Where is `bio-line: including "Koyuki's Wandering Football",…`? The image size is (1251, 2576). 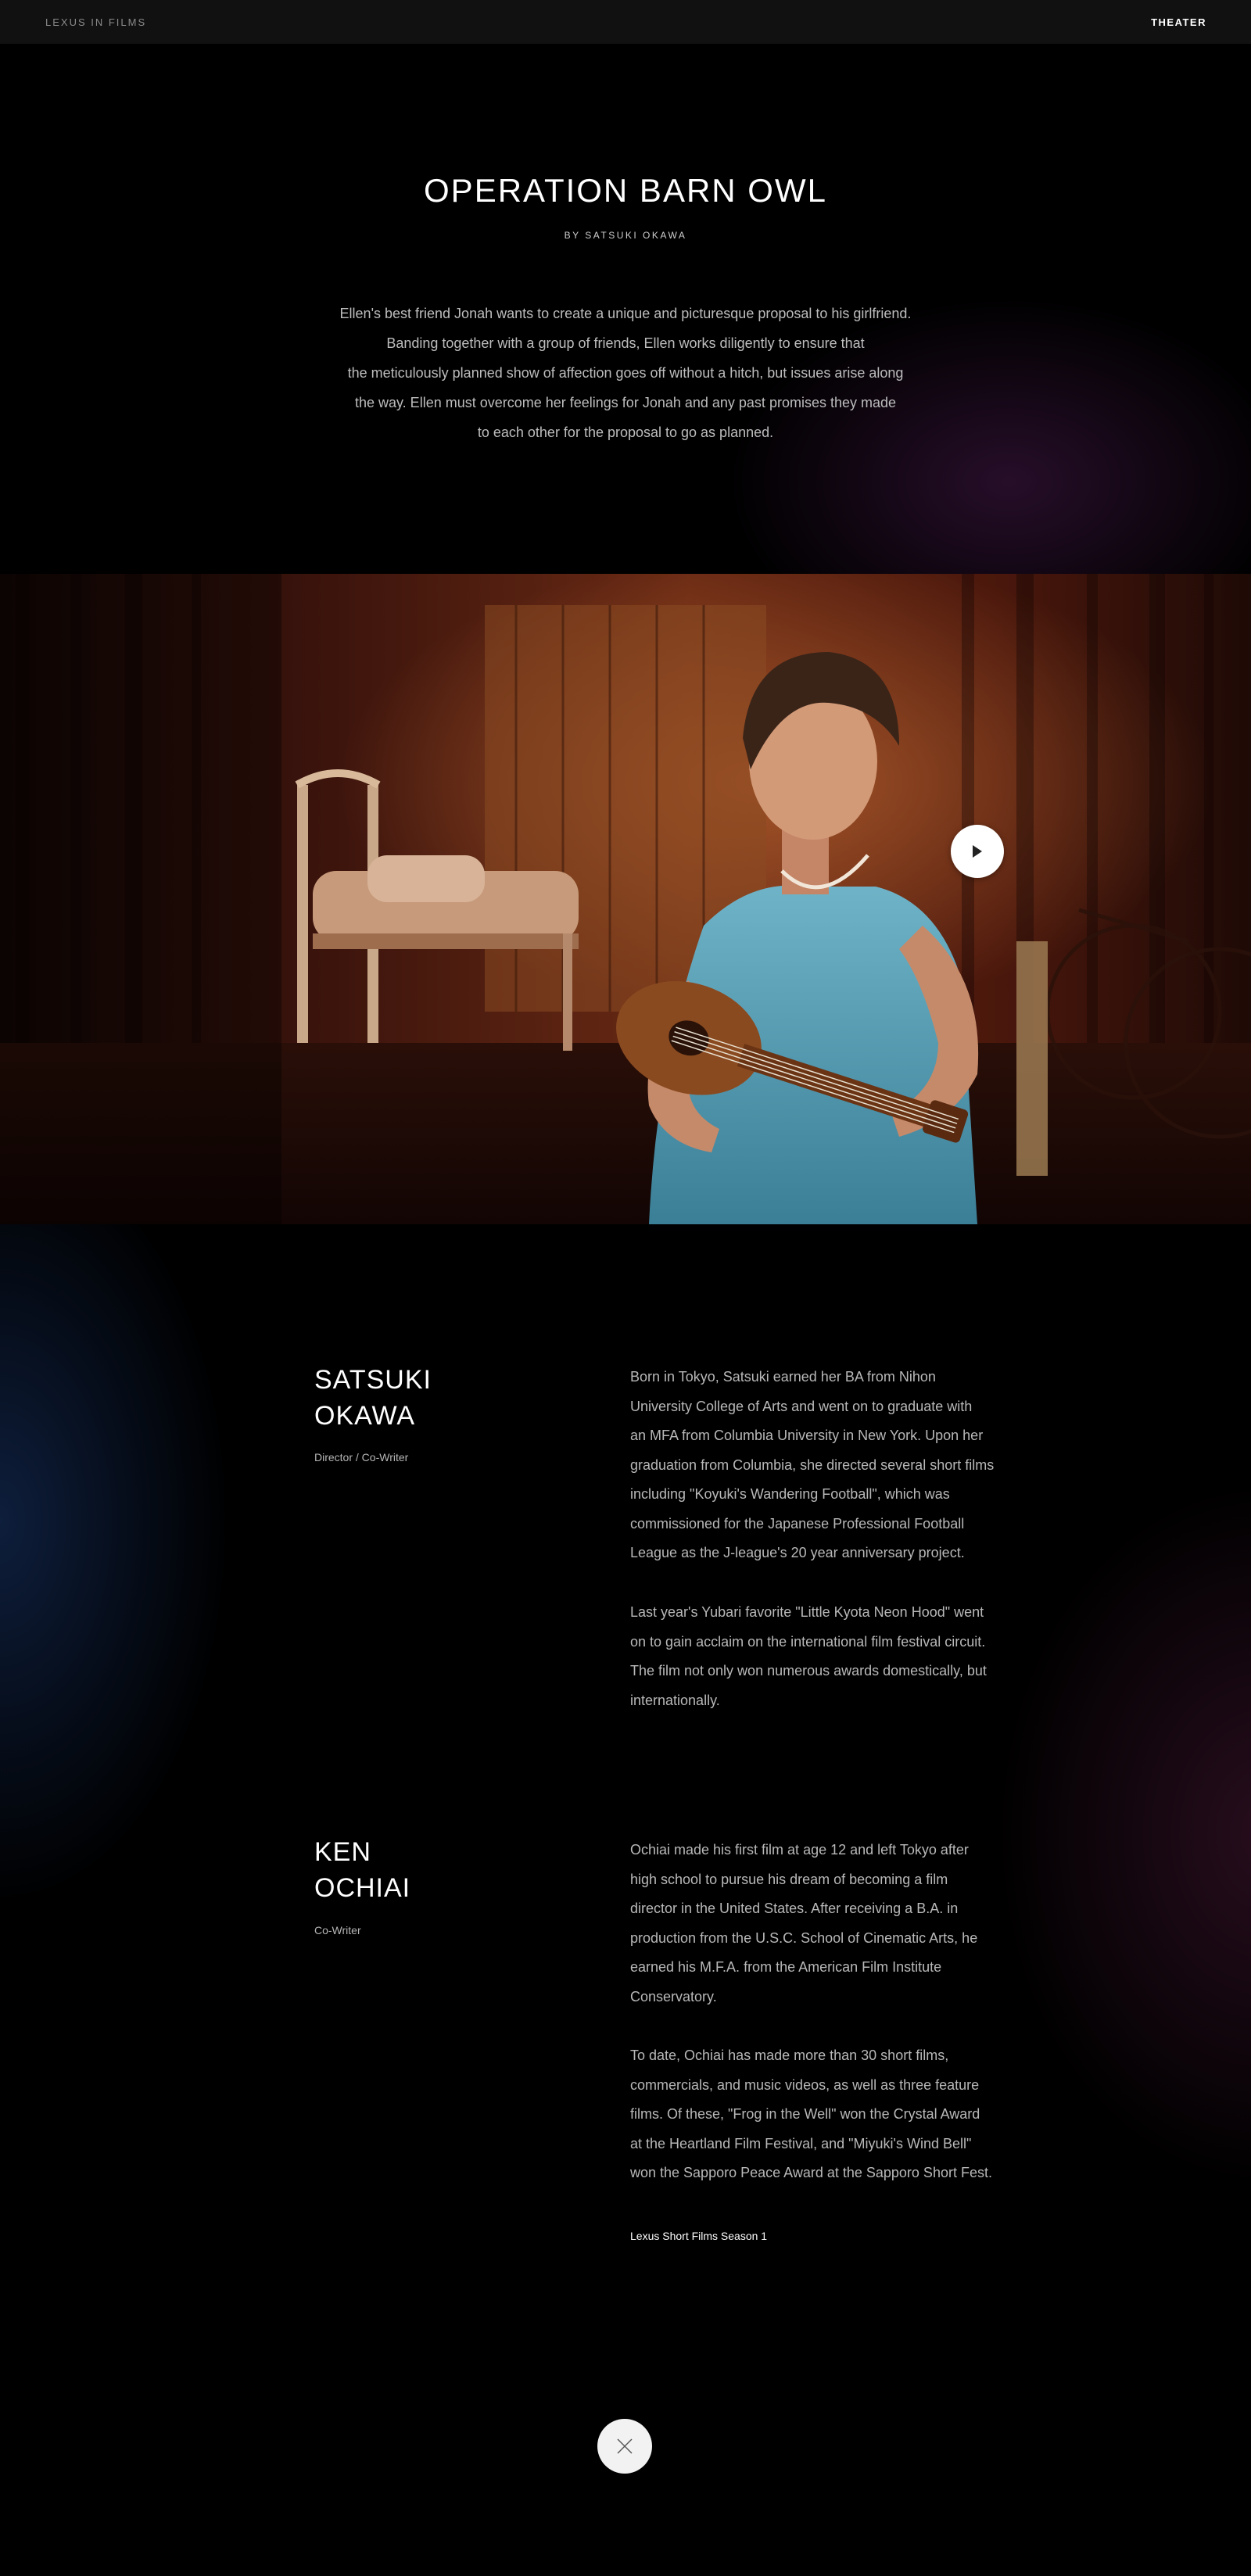
bio-line: including "Koyuki's Wandering Football",… is located at coordinates (790, 1494).